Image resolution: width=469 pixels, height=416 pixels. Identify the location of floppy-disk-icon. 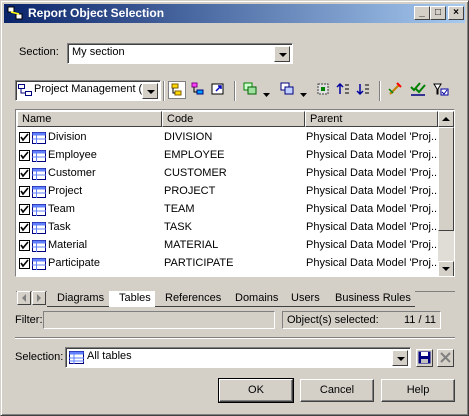
(424, 357).